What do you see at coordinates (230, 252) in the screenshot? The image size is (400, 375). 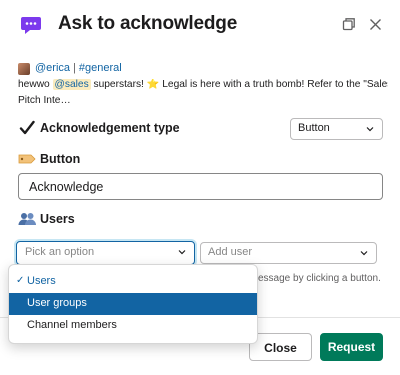 I see `add-user-placeholder: Add user` at bounding box center [230, 252].